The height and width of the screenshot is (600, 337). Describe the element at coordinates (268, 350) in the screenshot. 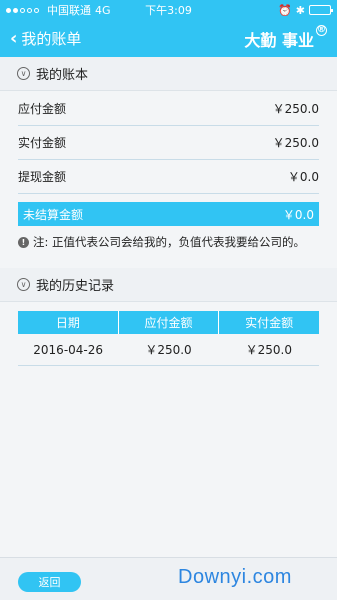

I see `cell-paid: ￥250.0` at that location.